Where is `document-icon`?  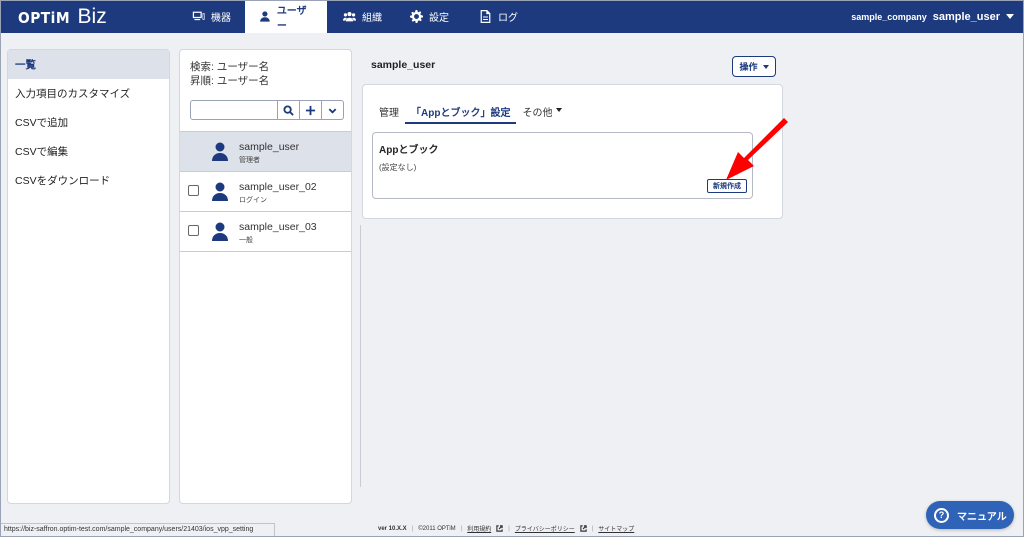 document-icon is located at coordinates (485, 16).